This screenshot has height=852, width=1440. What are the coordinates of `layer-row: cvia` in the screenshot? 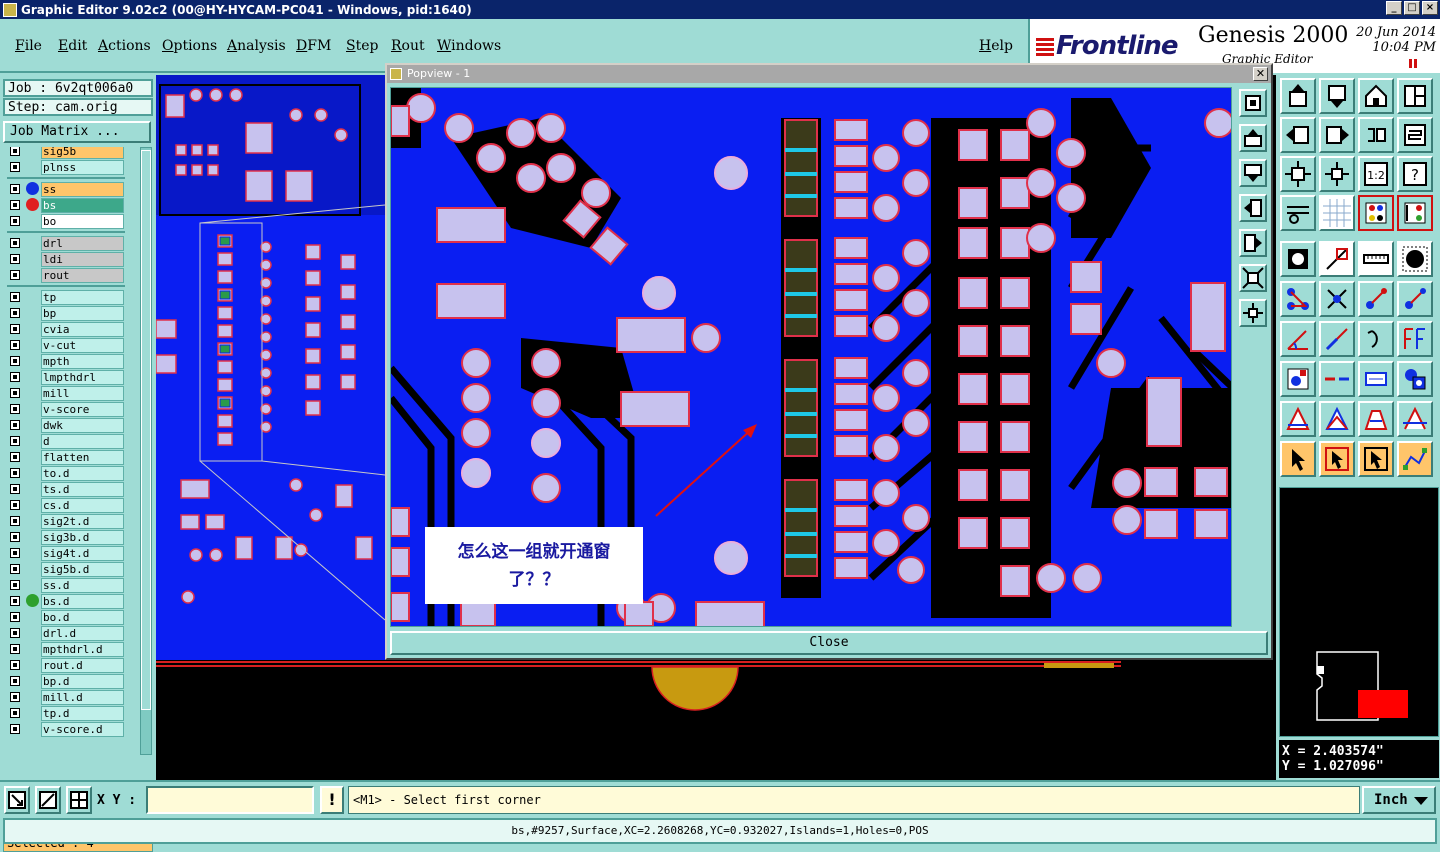 It's located at (65, 329).